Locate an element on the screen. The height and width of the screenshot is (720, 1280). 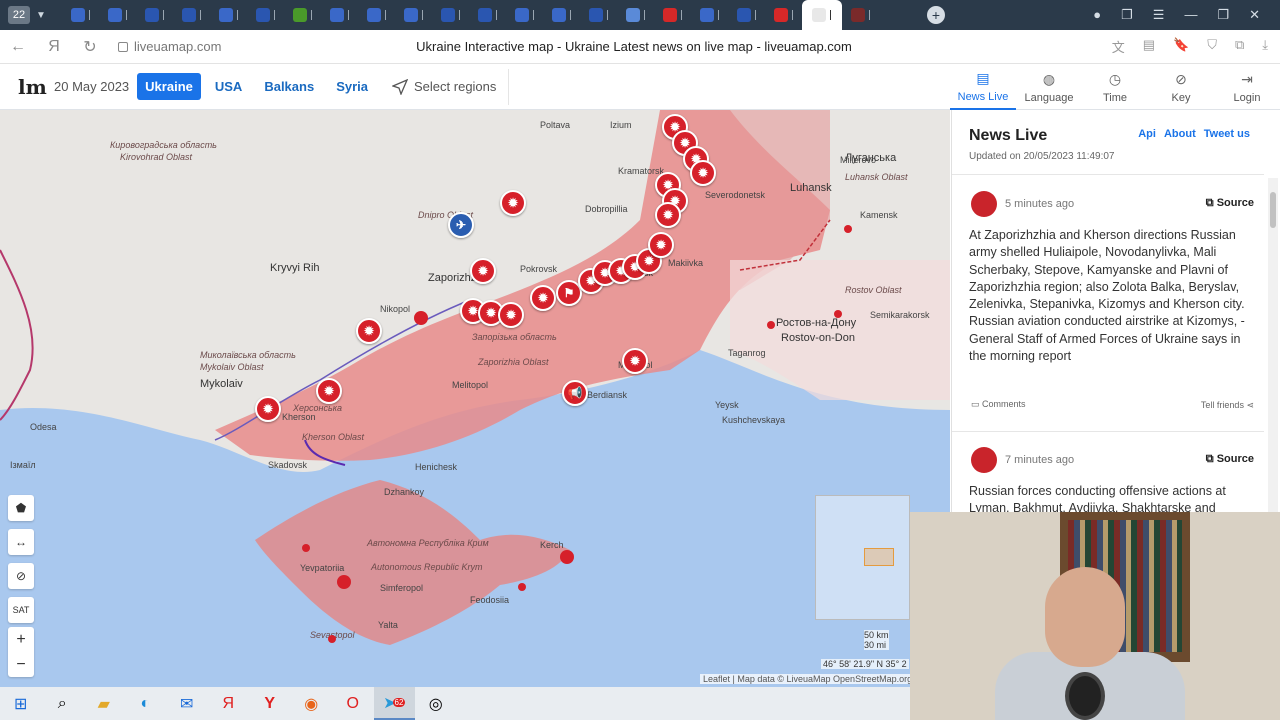
profile-icon: ● is located at coordinates (1097, 15).